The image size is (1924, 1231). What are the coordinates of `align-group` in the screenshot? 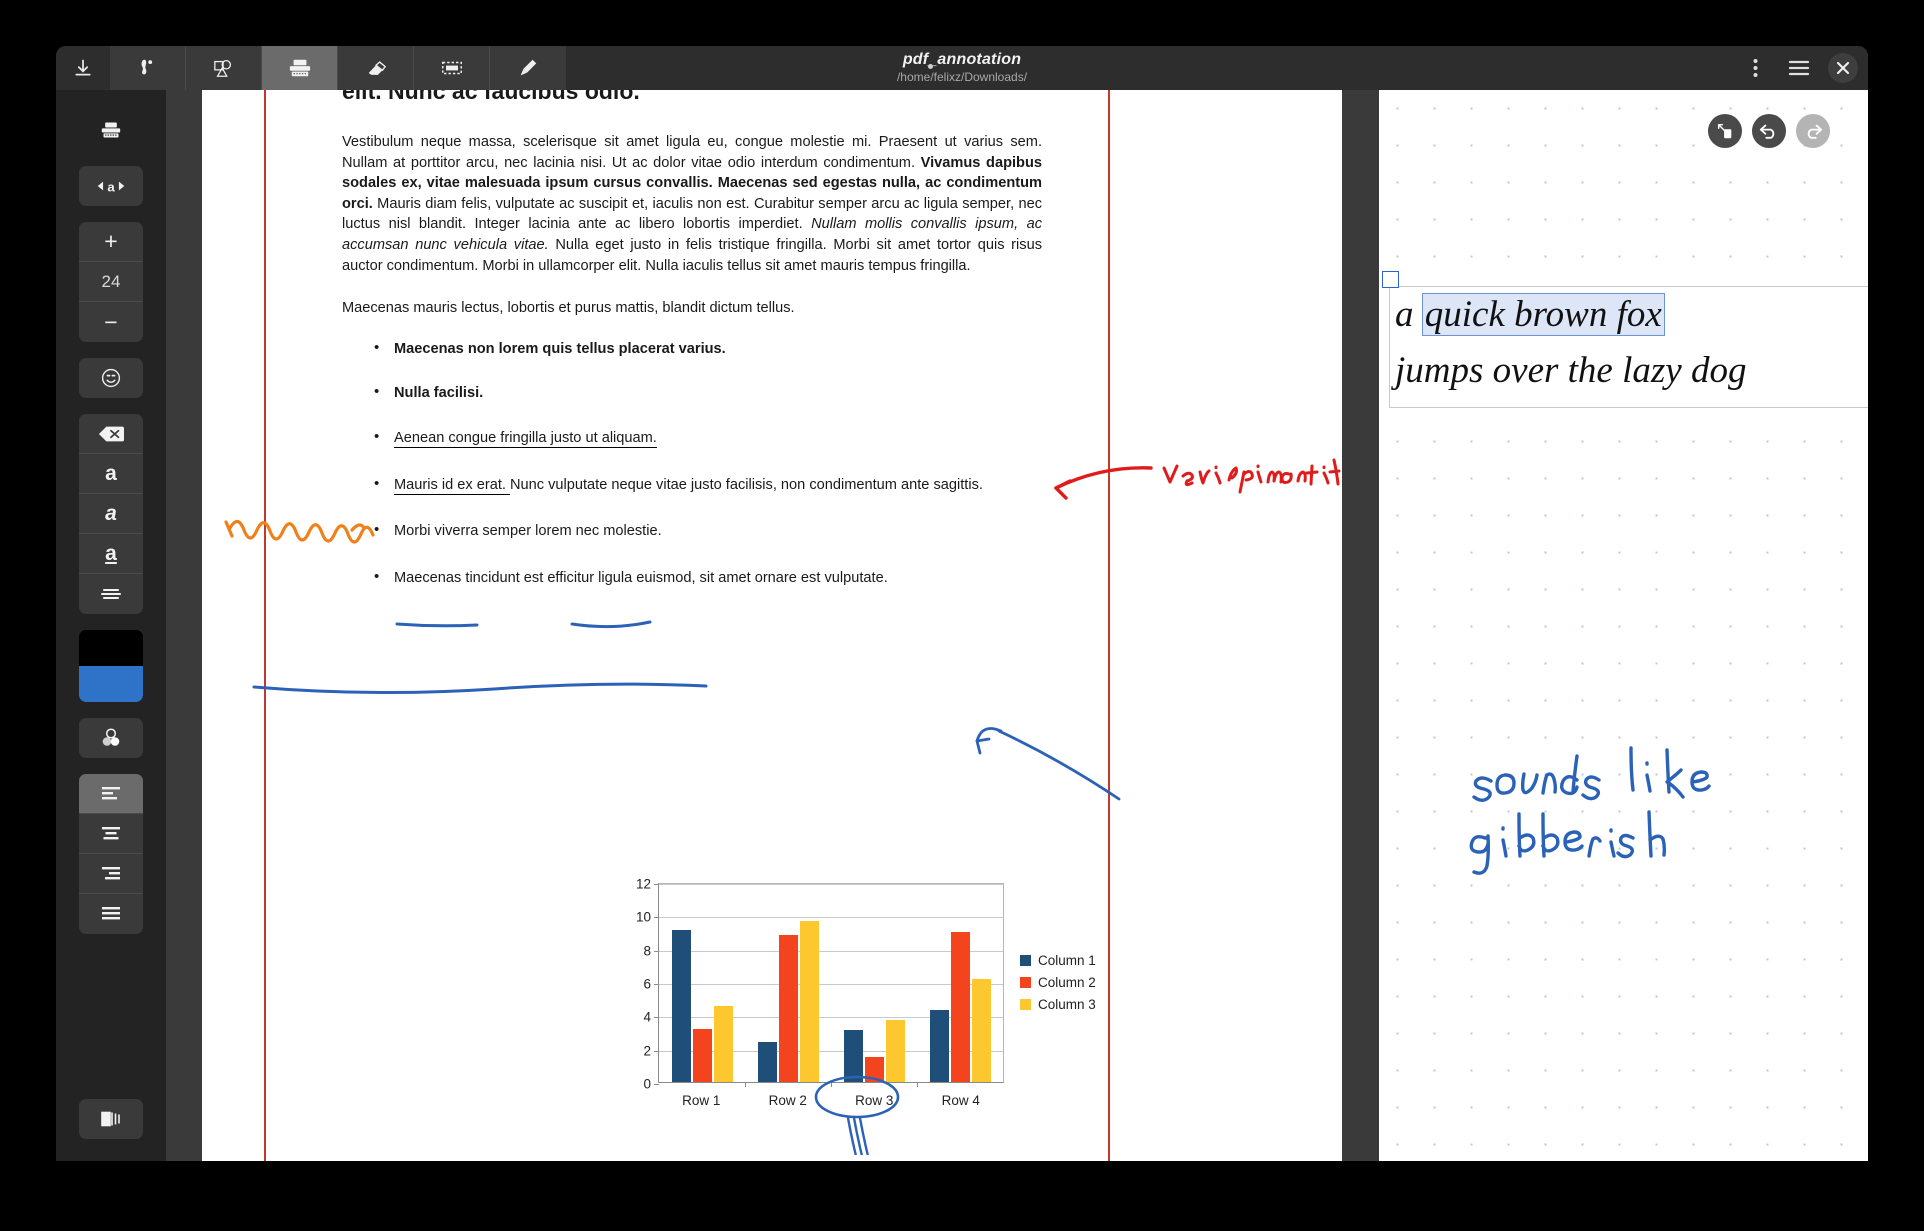 It's located at (111, 854).